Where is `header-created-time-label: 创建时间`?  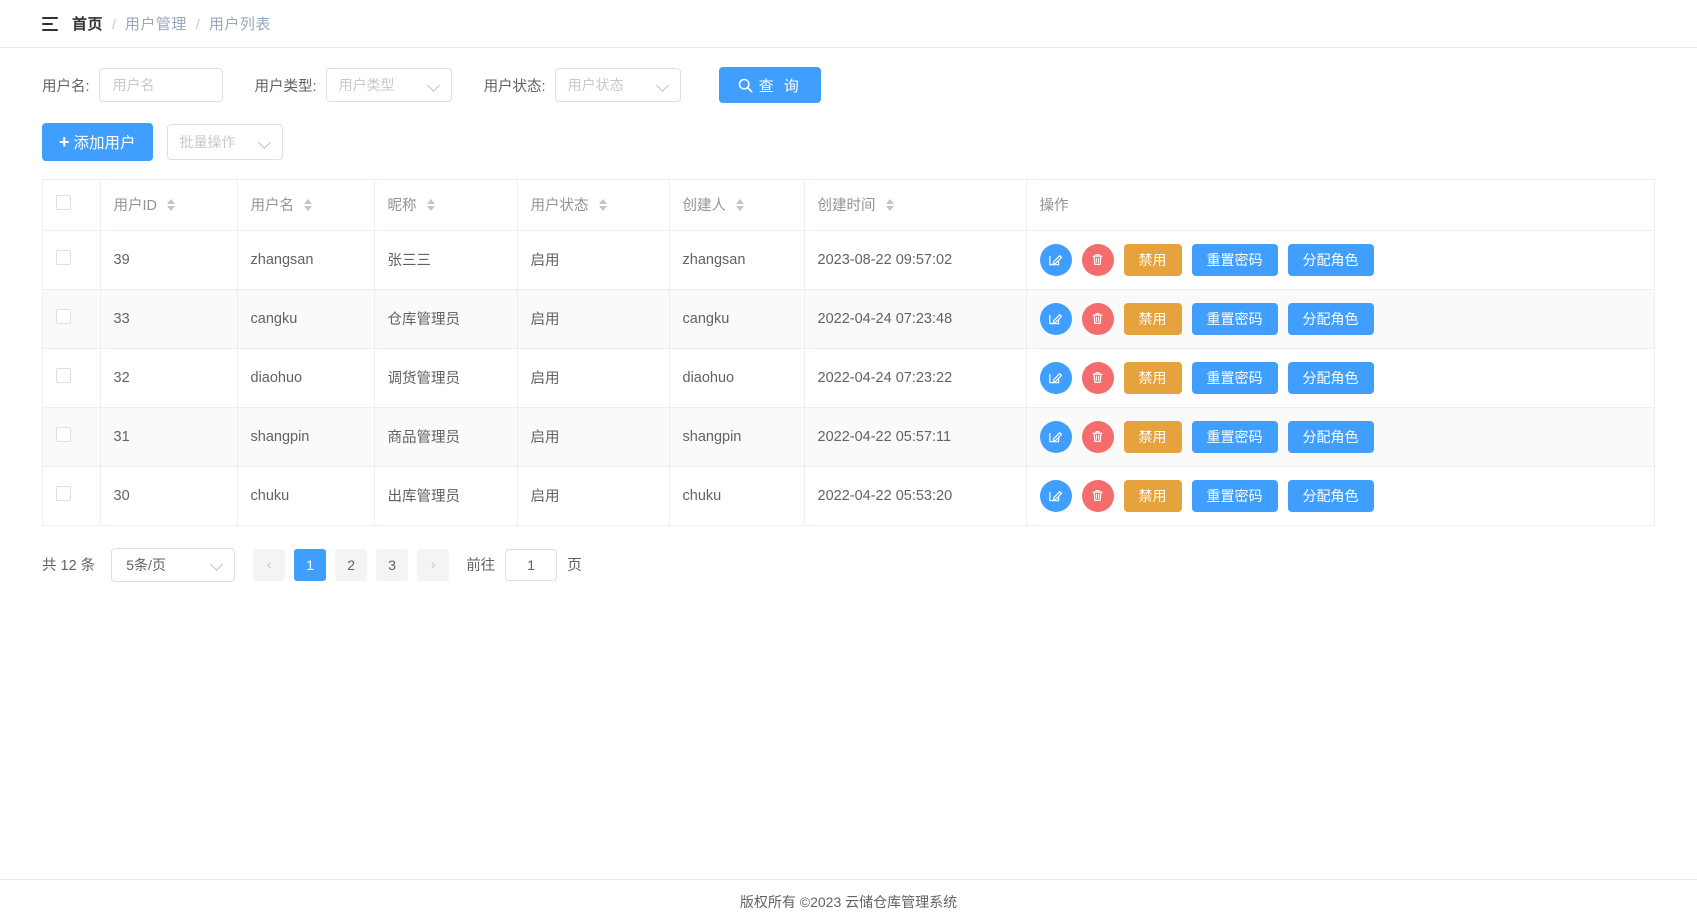
header-created-time-label: 创建时间 is located at coordinates (846, 206).